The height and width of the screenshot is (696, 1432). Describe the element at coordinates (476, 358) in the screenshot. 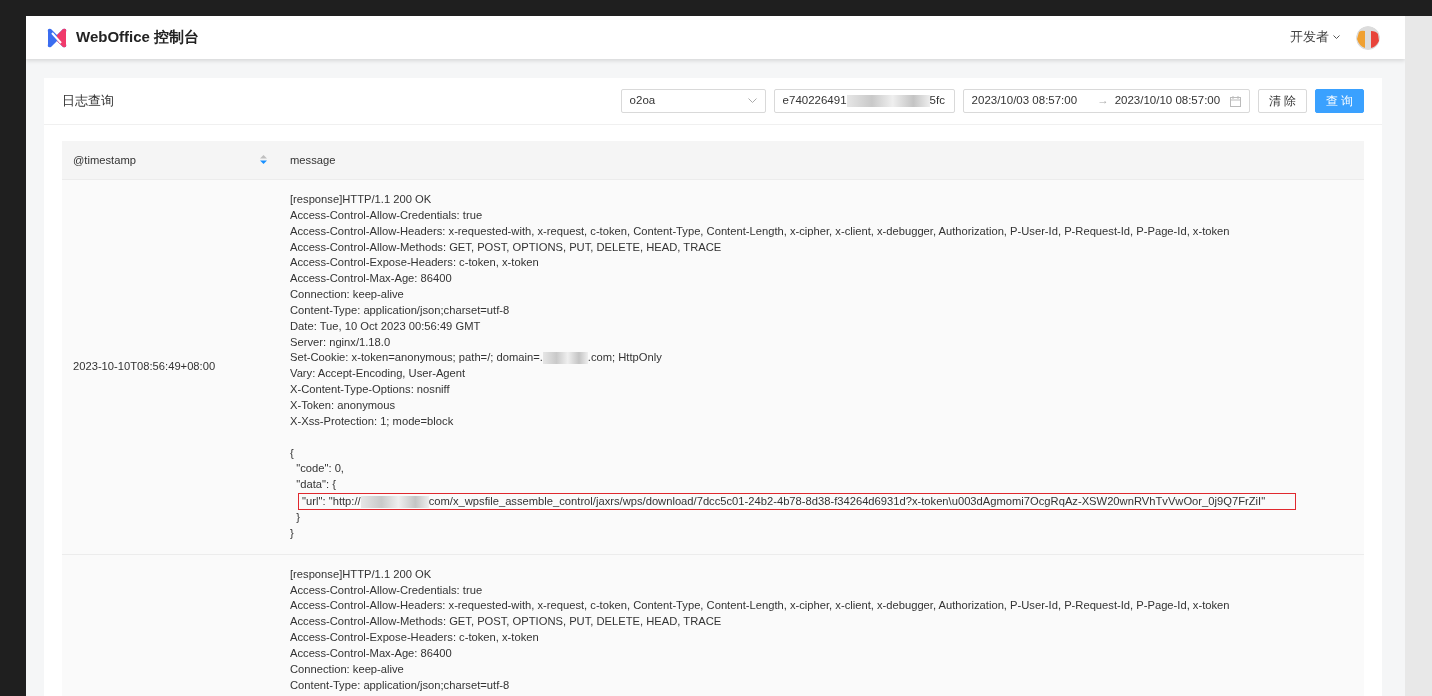

I see `log-line: Set-Cookie: x-token=anonymous; path=/; domain=. .com; HttpOnly` at that location.